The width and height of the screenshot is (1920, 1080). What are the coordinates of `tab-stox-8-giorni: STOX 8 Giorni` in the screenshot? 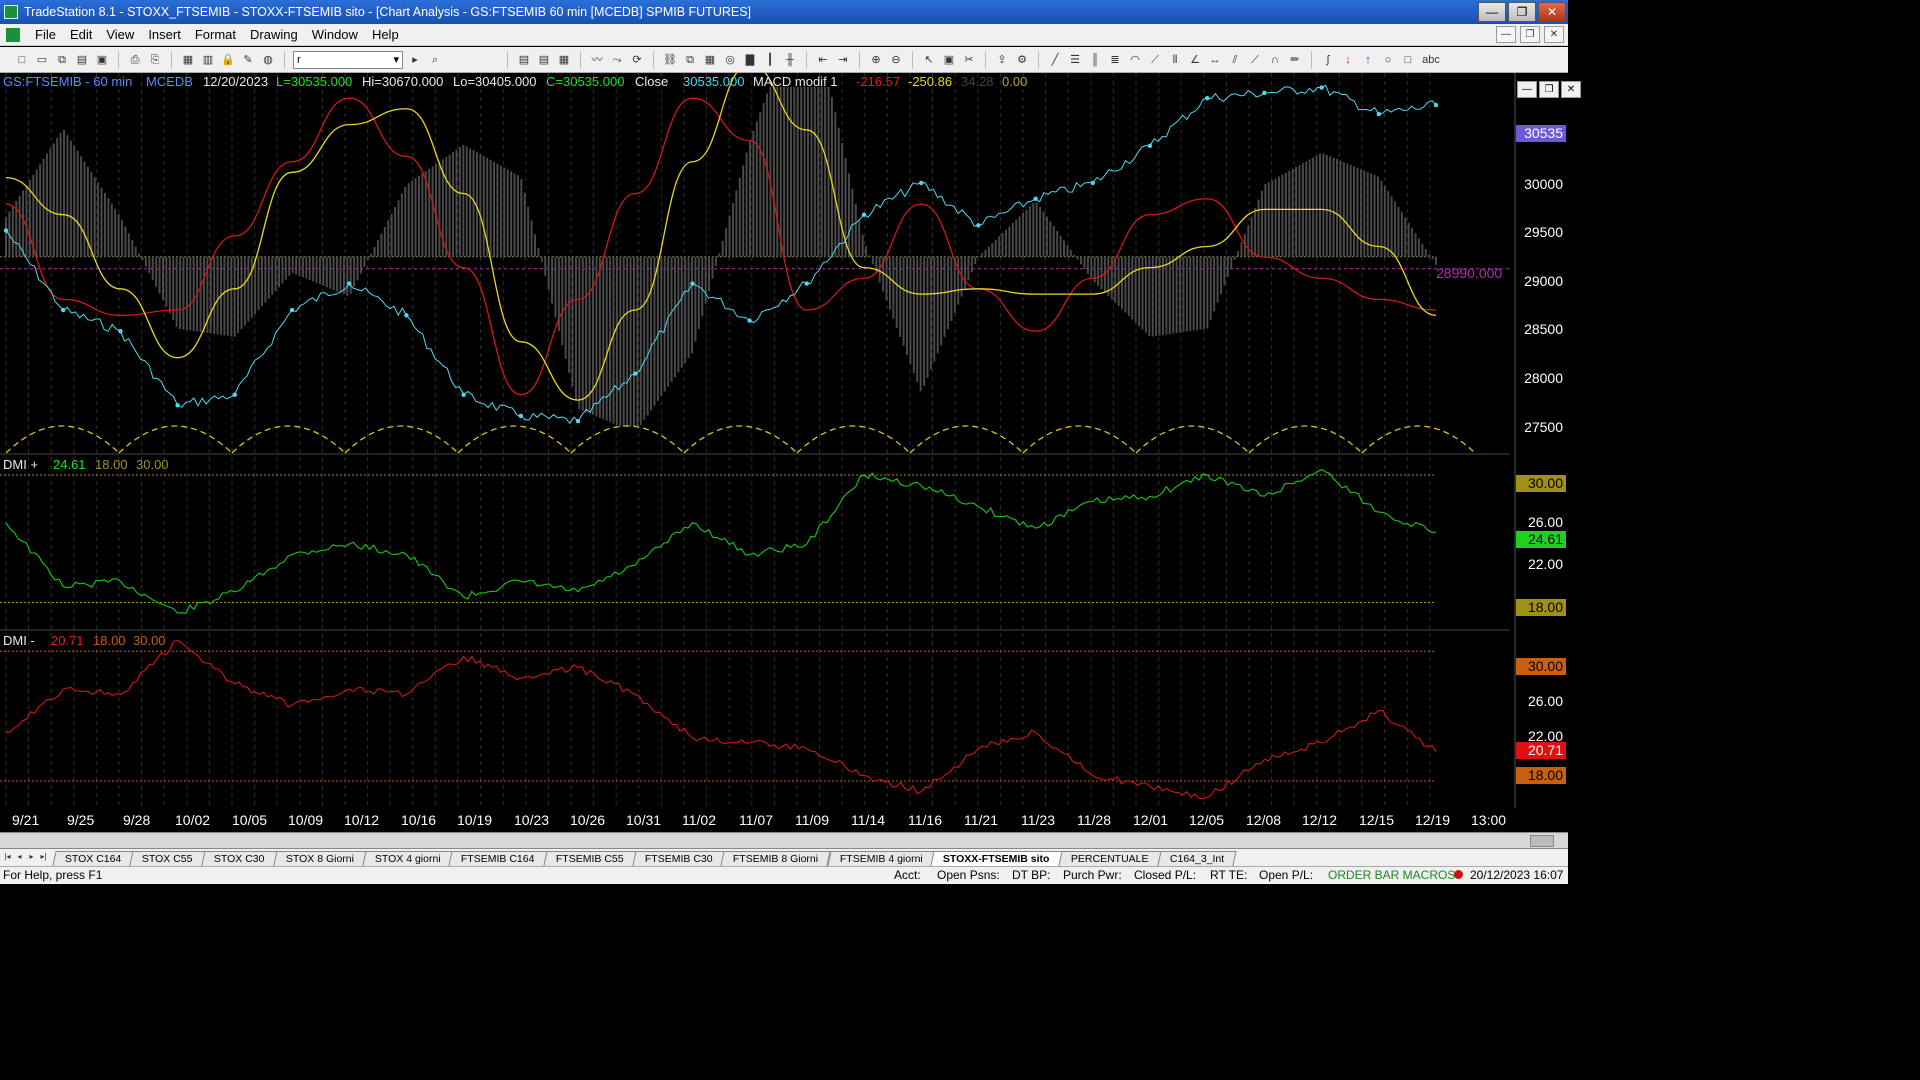 It's located at (319, 858).